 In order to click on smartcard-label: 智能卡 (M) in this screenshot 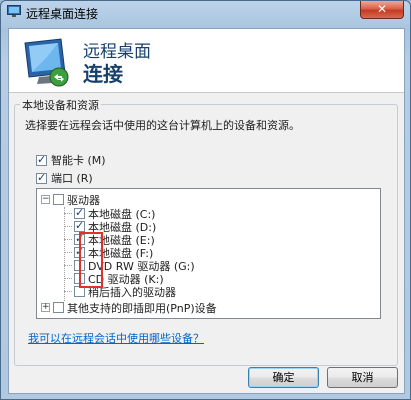, I will do `click(78, 160)`.